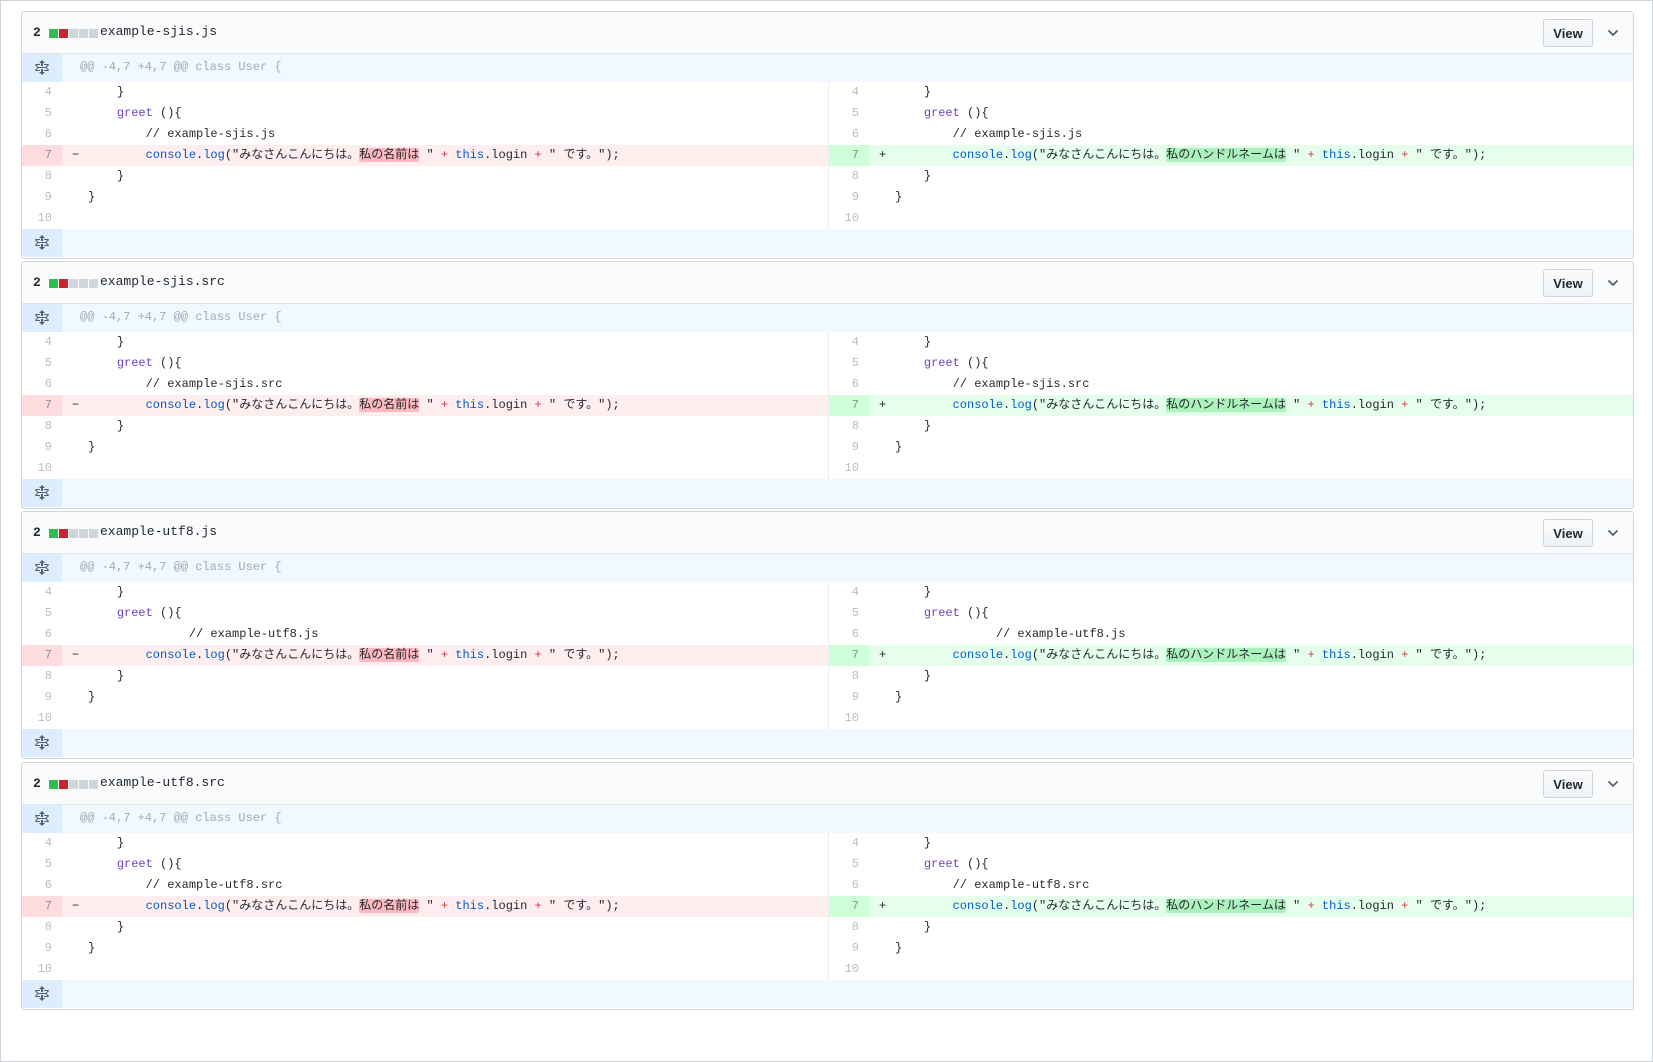 Image resolution: width=1653 pixels, height=1062 pixels. What do you see at coordinates (827, 447) in the screenshot?
I see `diff-row: 9} 9}` at bounding box center [827, 447].